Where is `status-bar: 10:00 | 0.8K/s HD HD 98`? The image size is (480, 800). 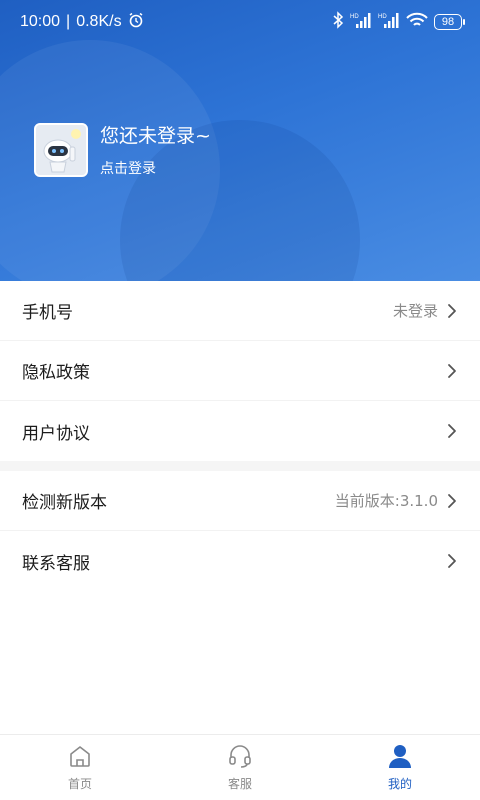
status-bar: 10:00 | 0.8K/s HD HD 98 is located at coordinates (240, 22).